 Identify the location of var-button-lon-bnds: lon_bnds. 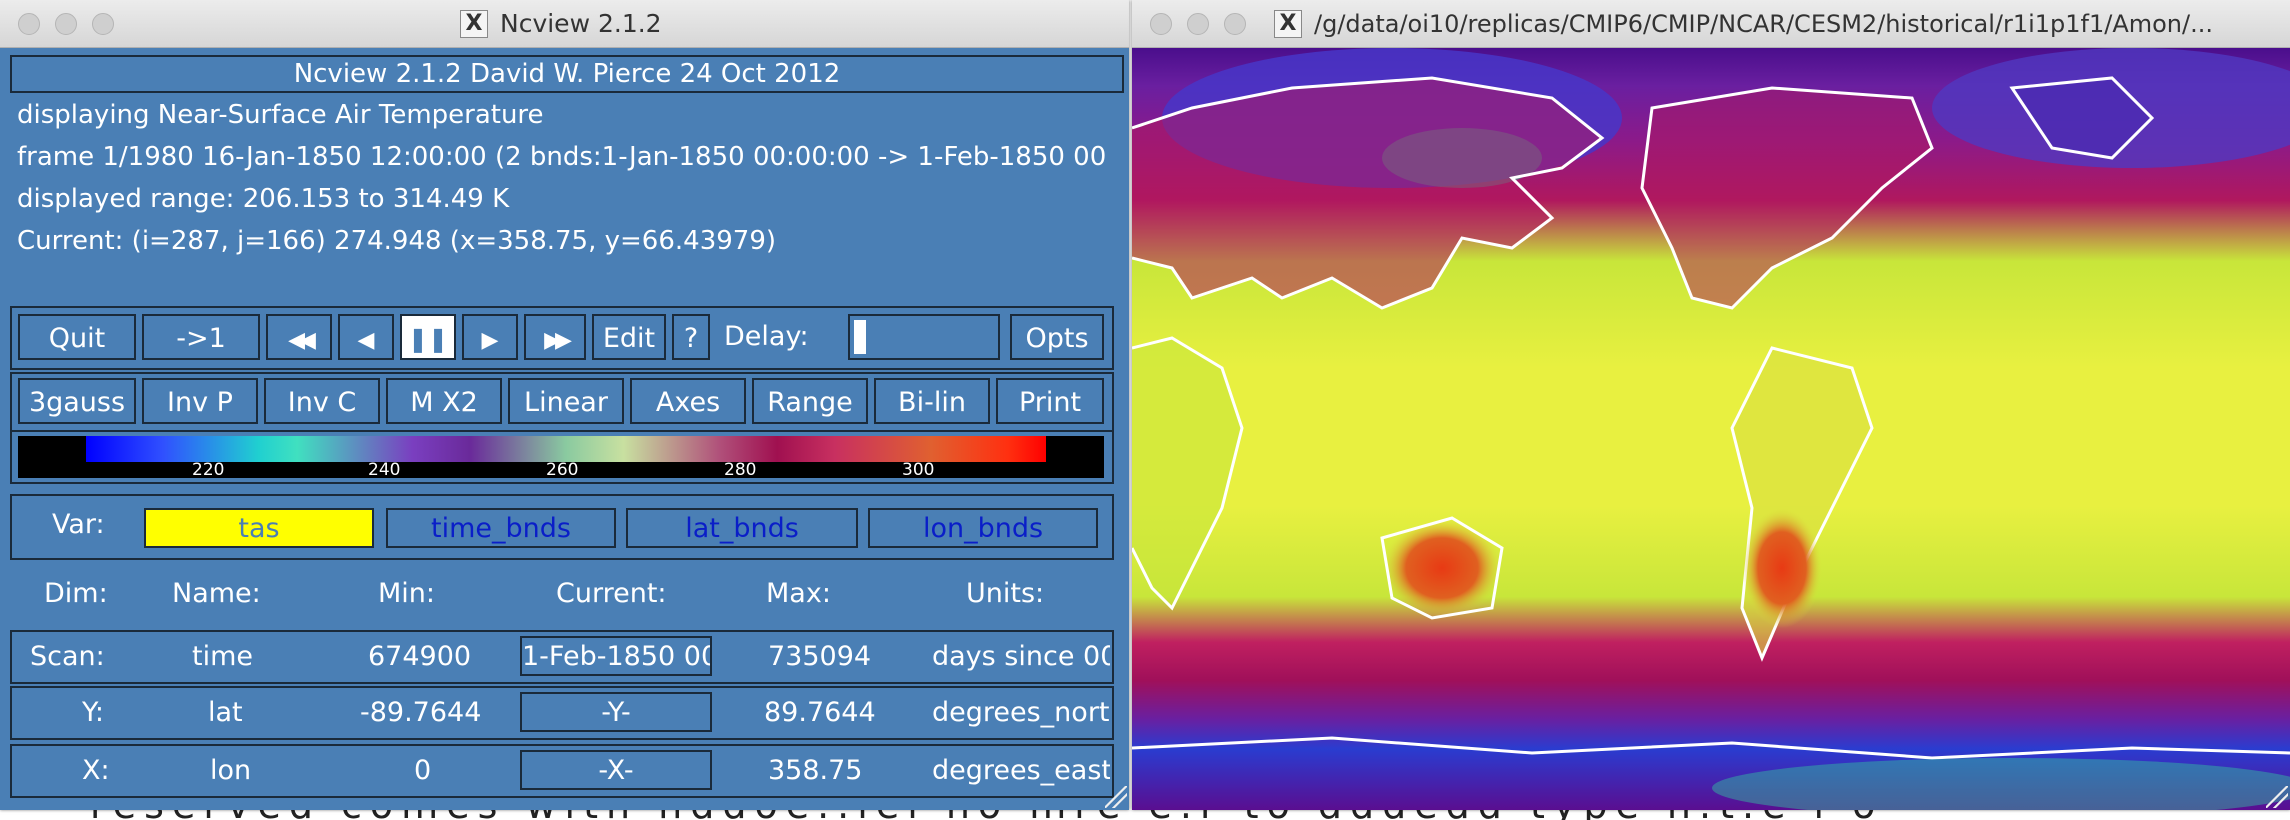
(983, 528).